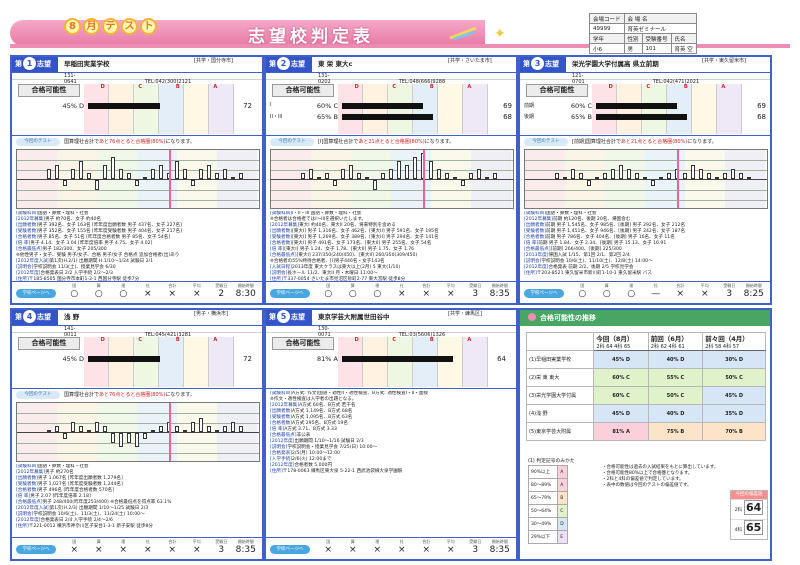 This screenshot has width=800, height=565. I want to click on detail-value: 長ホール 11/2、東大II 月・木曜日 11:00〜, so click(332, 273).